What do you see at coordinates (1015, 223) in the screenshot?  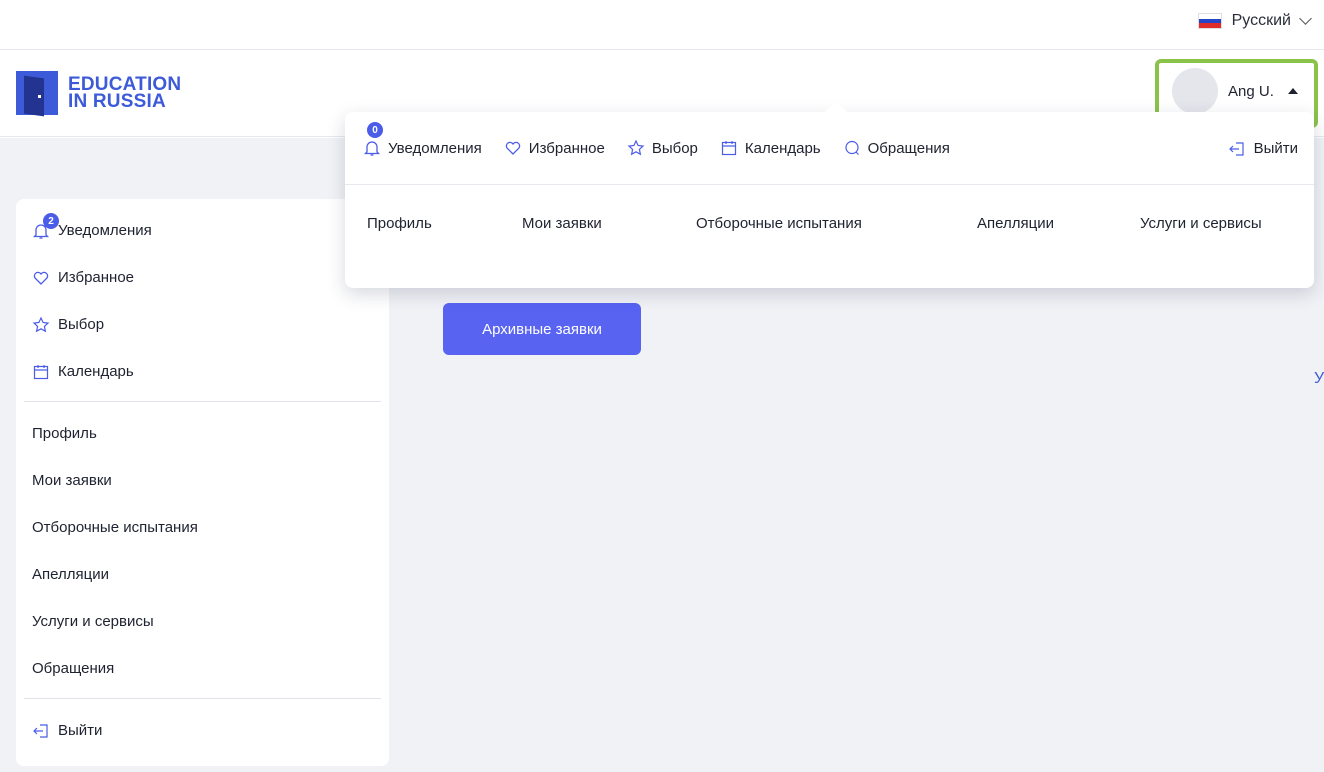 I see `dropdown-nav-appeals: Апелляции` at bounding box center [1015, 223].